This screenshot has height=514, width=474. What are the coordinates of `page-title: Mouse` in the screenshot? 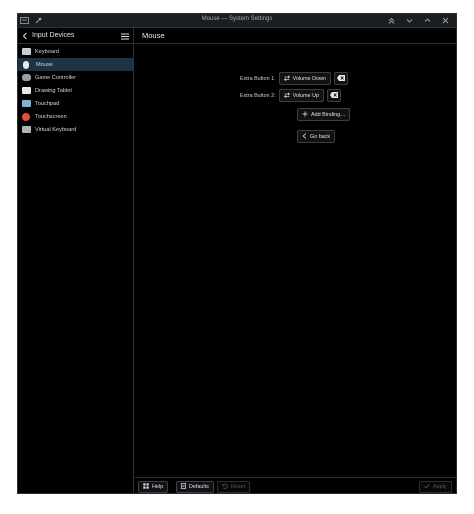 It's located at (295, 36).